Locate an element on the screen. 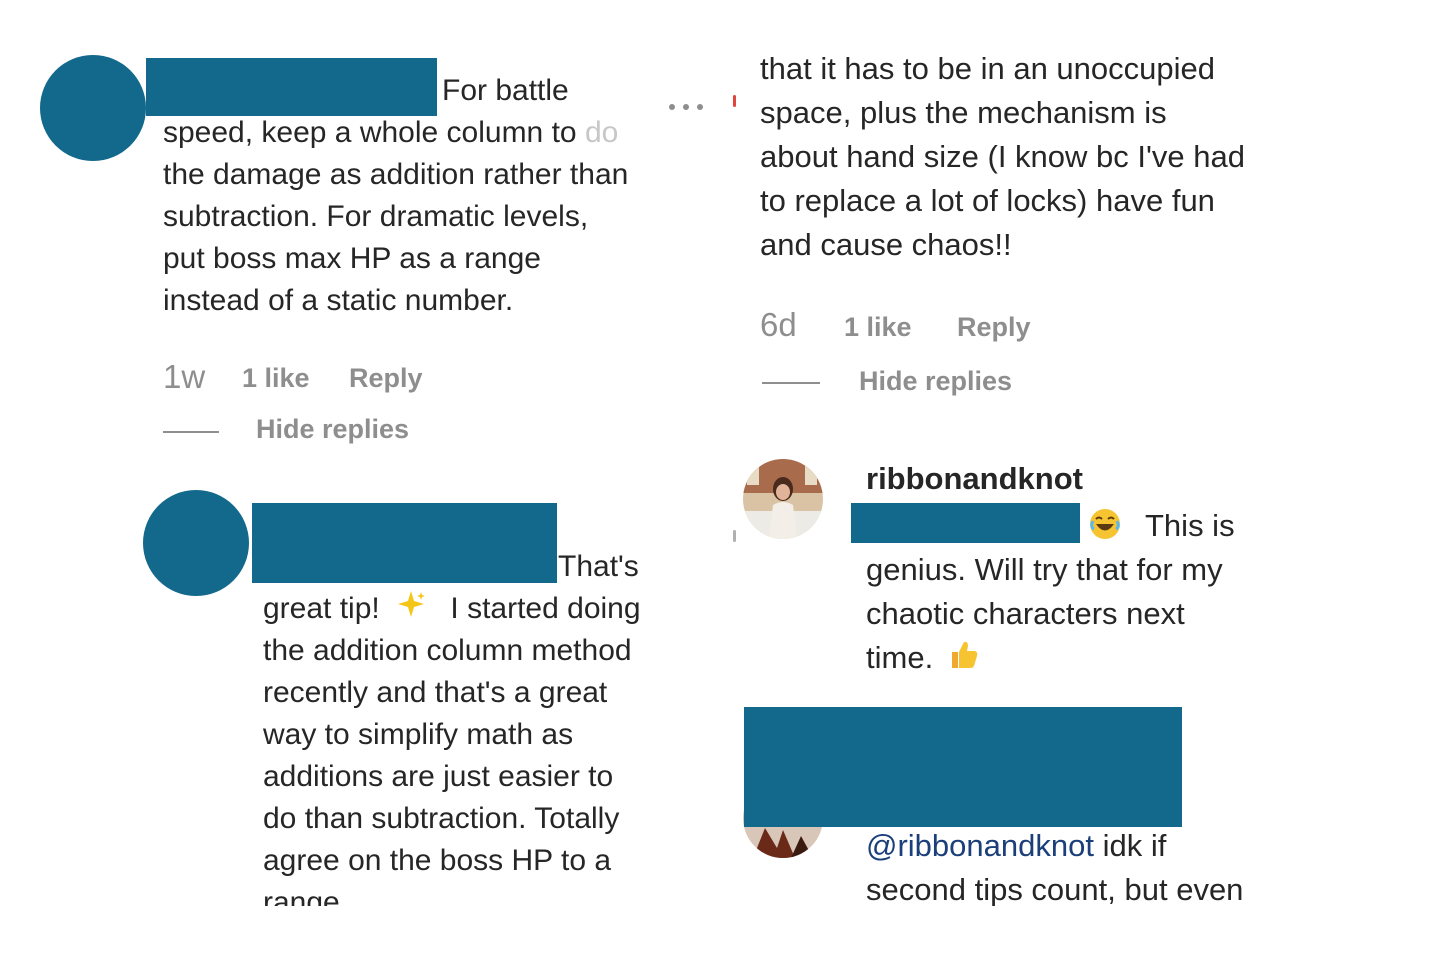 This screenshot has height=956, width=1446. reply-text-line: do than subtraction. Totally is located at coordinates (441, 818).